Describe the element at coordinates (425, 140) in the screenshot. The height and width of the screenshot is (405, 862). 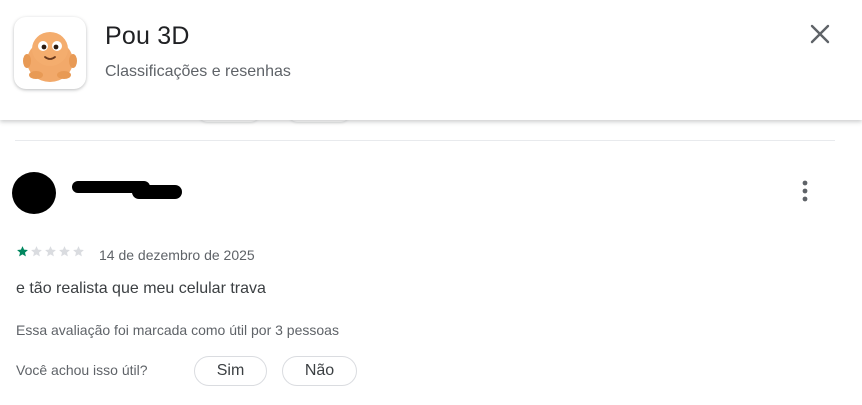
I see `divider` at that location.